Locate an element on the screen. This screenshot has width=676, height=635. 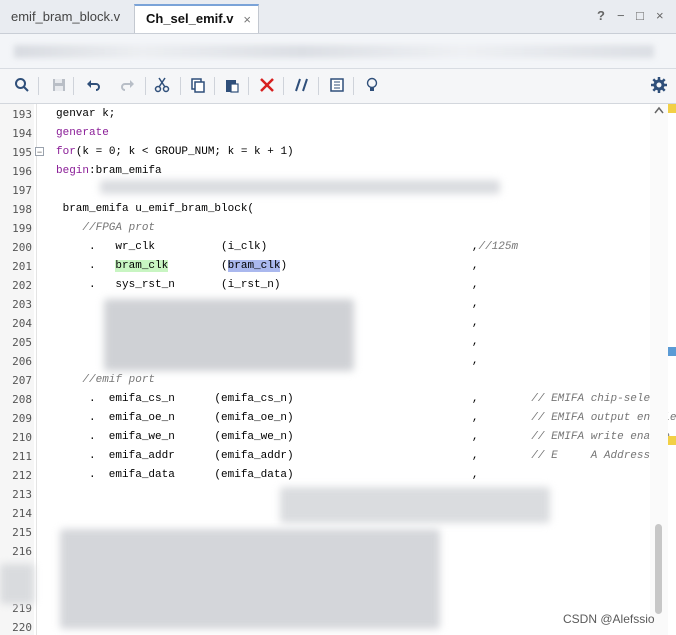
overview-marker-blue is located at coordinates (672, 351).